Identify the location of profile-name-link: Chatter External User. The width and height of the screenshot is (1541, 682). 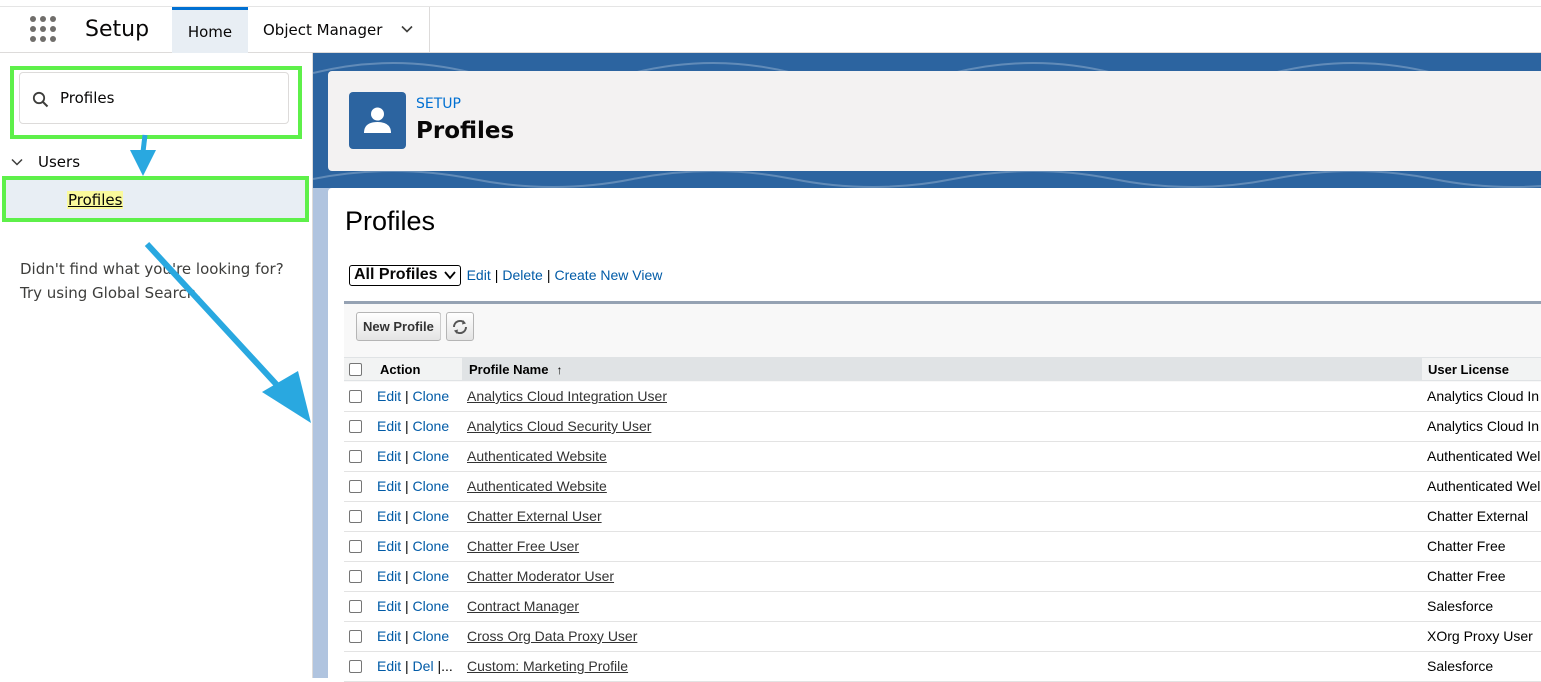
(534, 516).